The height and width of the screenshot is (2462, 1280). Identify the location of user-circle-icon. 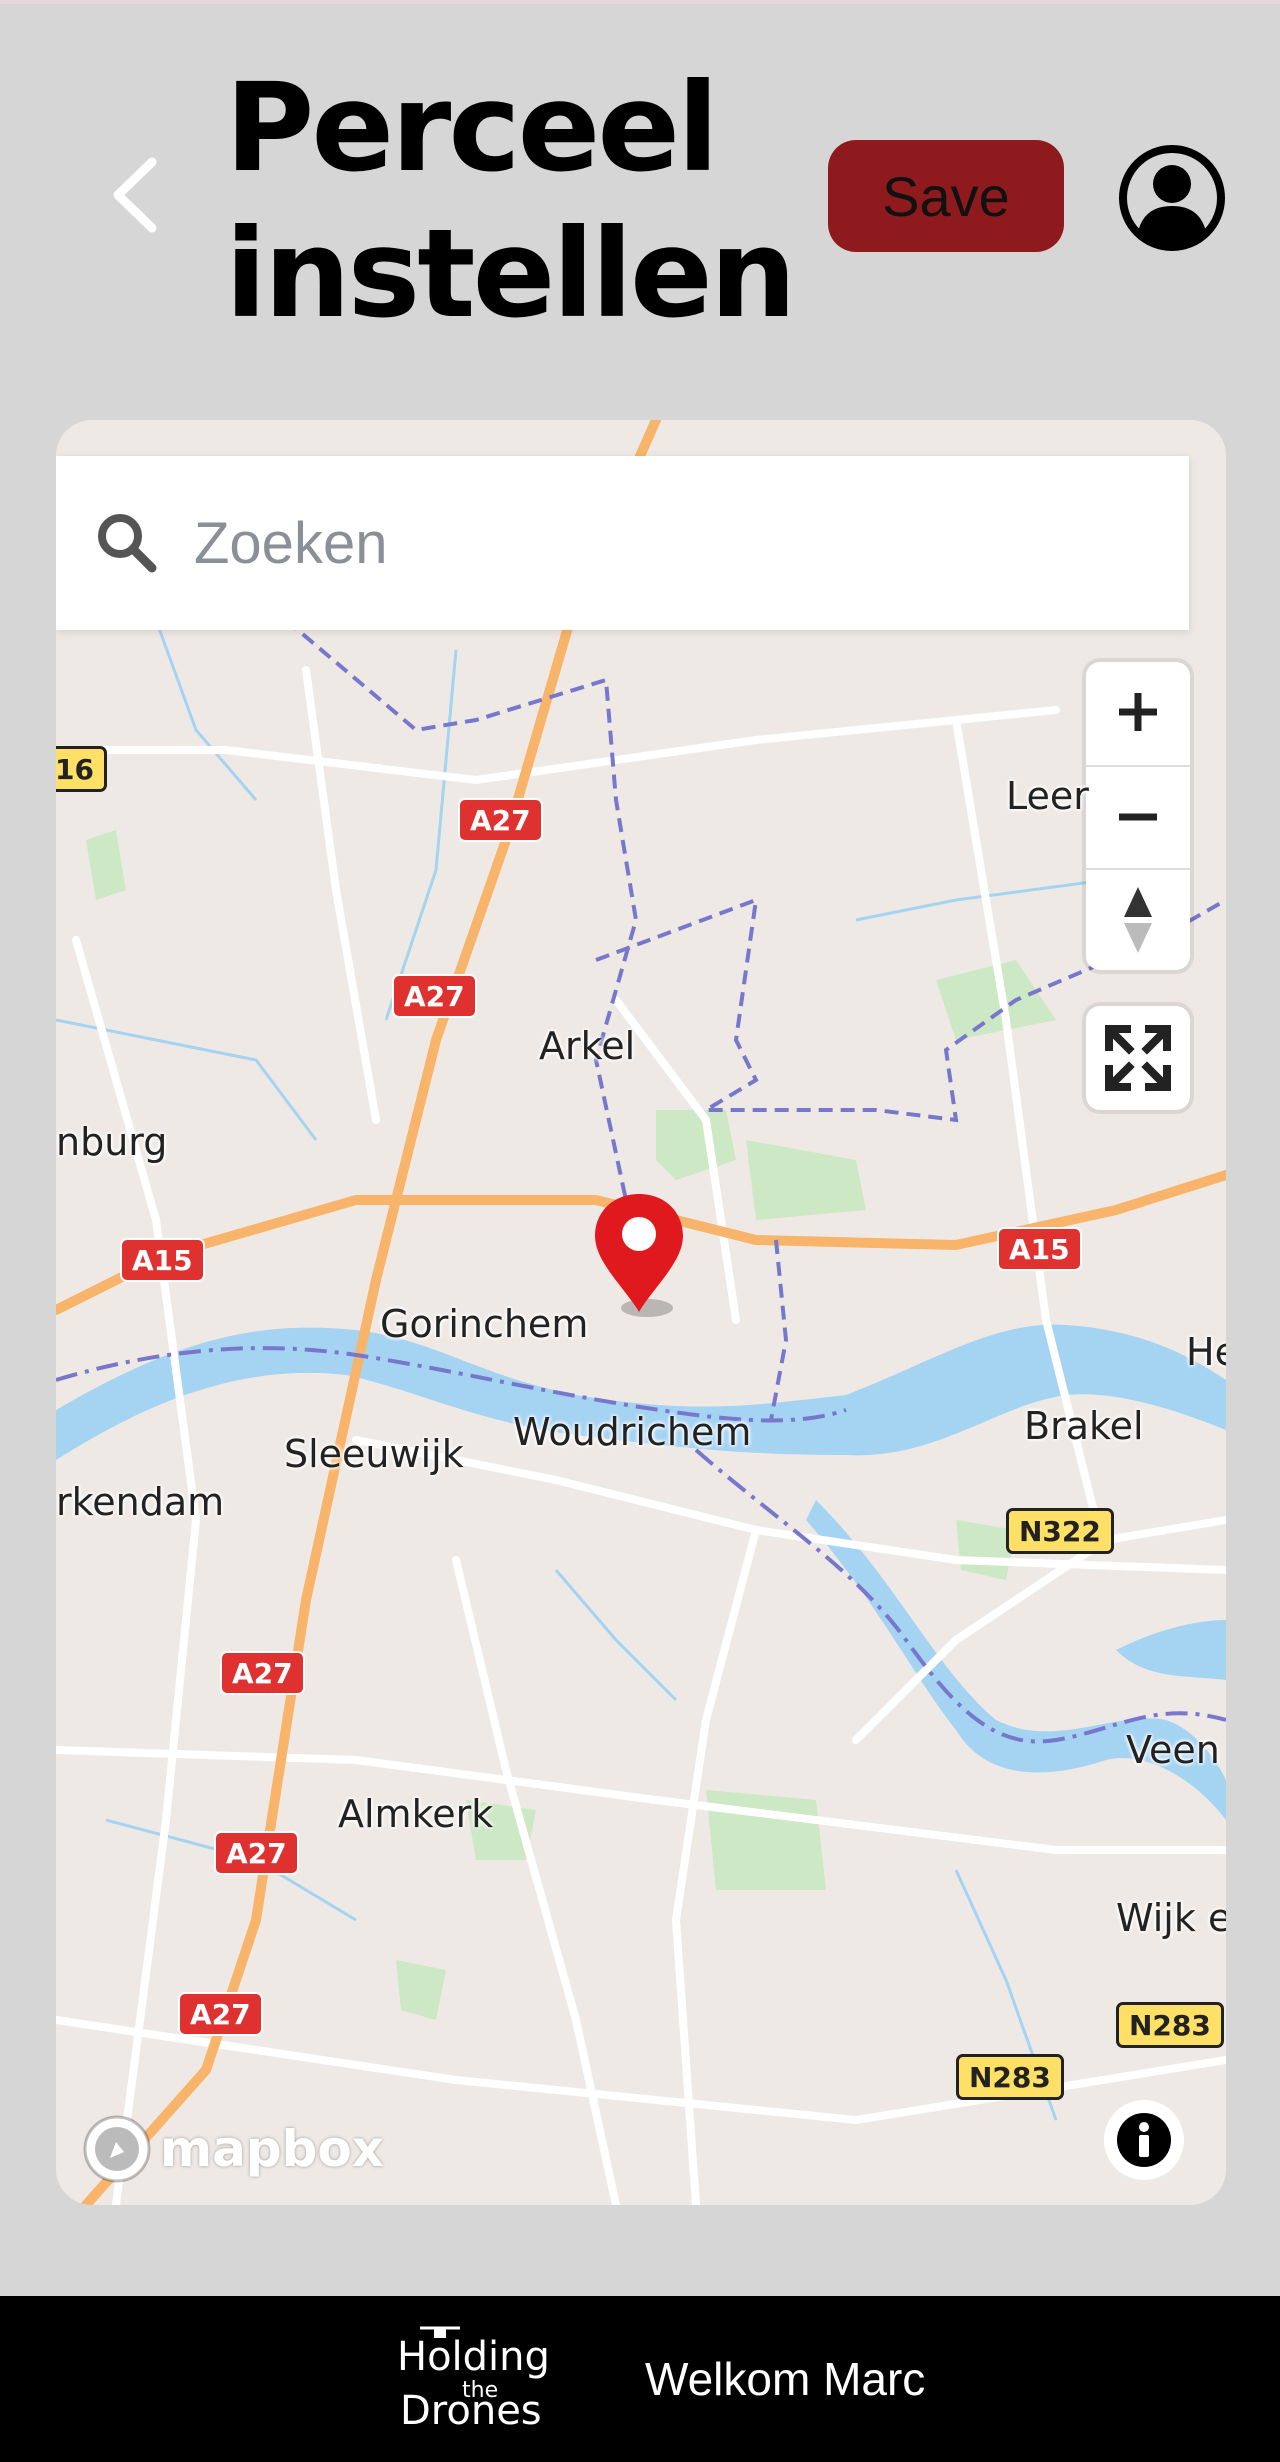
(1172, 198).